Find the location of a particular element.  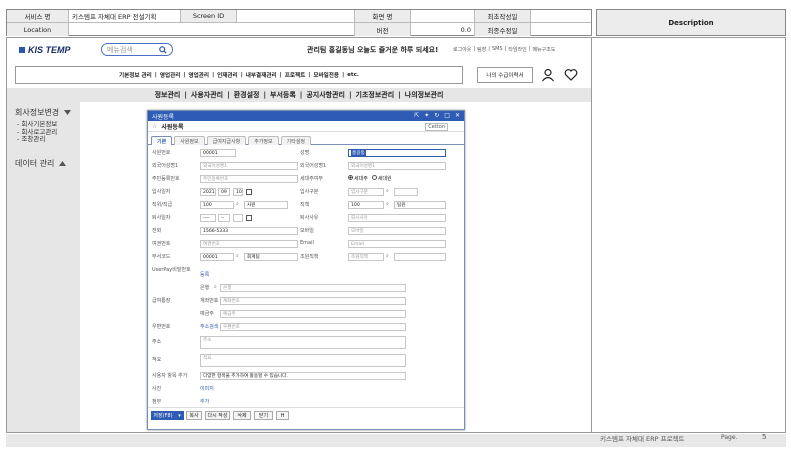

leave-month-select: -- is located at coordinates (224, 218).